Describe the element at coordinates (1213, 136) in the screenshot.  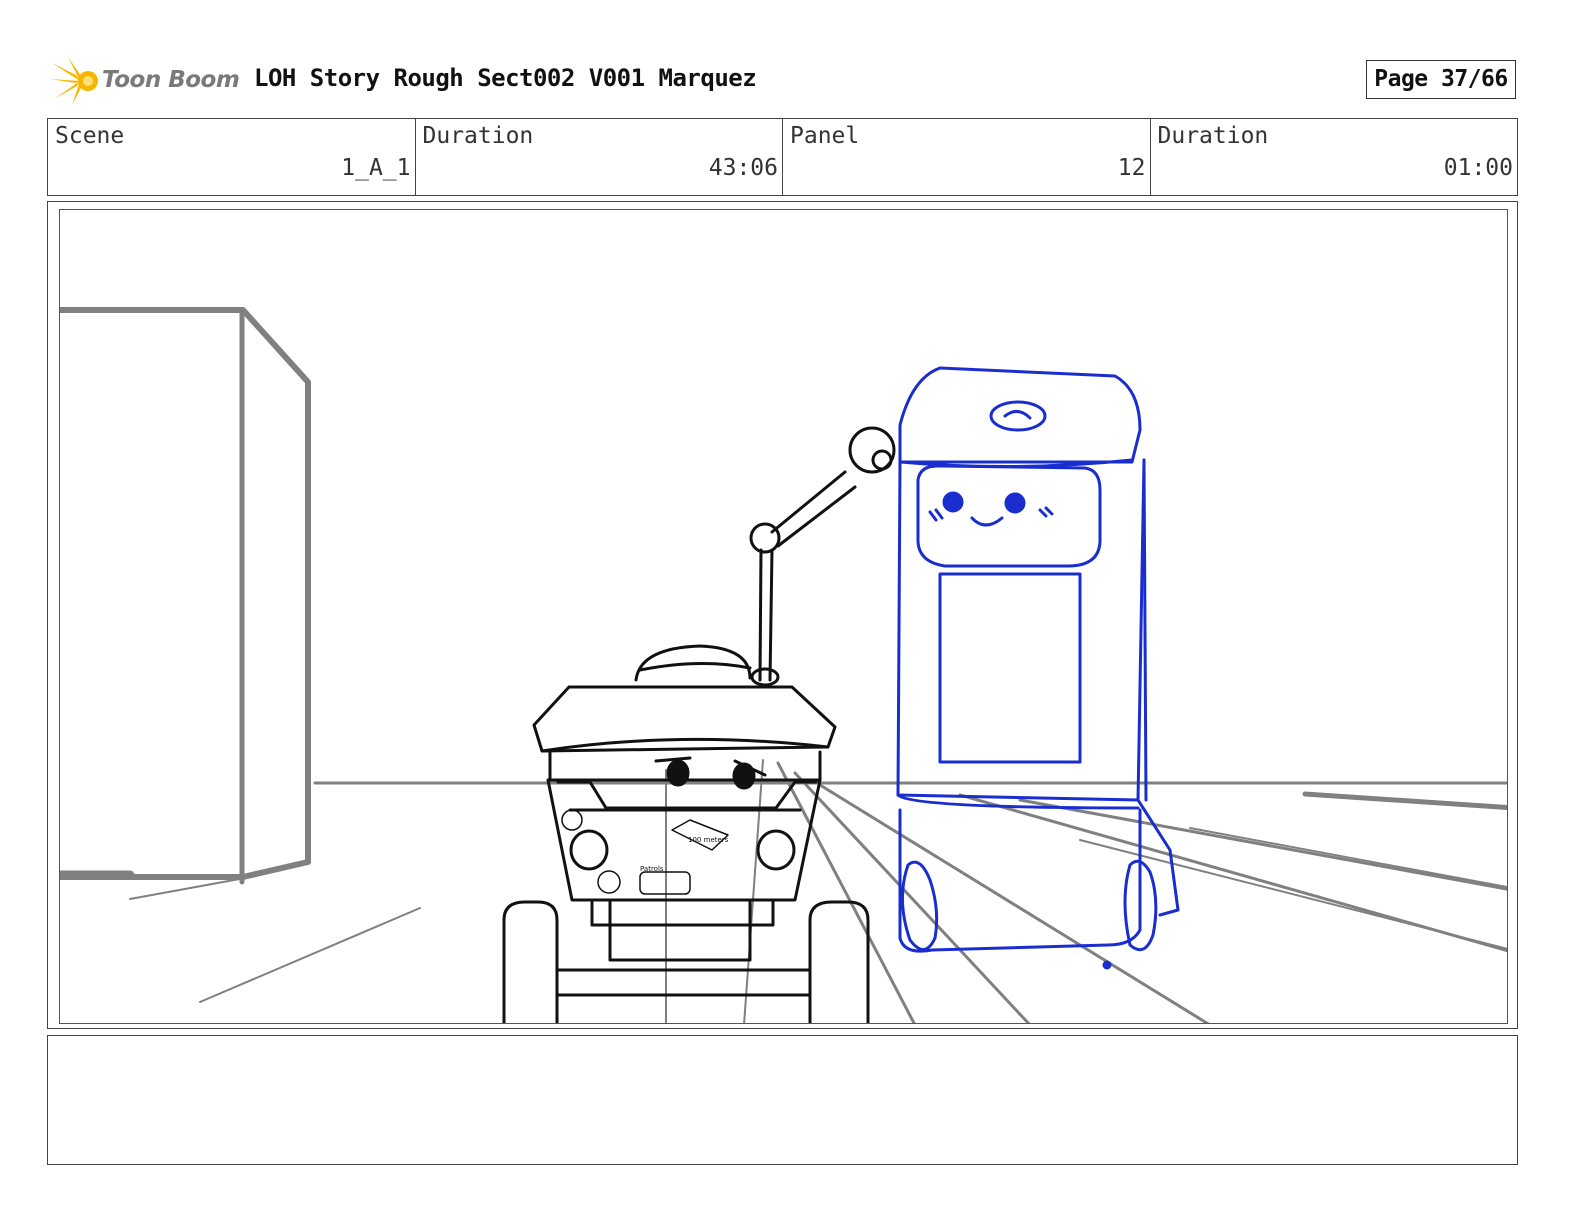
I see `panel-duration-label: Duration` at that location.